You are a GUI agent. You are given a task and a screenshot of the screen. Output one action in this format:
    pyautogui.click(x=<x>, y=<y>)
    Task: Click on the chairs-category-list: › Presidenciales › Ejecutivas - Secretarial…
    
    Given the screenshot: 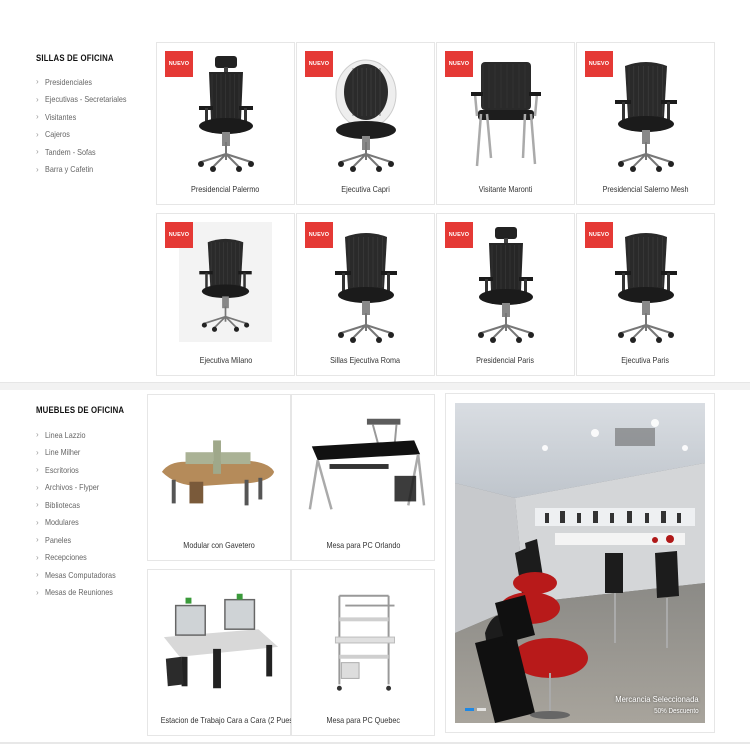 What is the action you would take?
    pyautogui.click(x=88, y=125)
    